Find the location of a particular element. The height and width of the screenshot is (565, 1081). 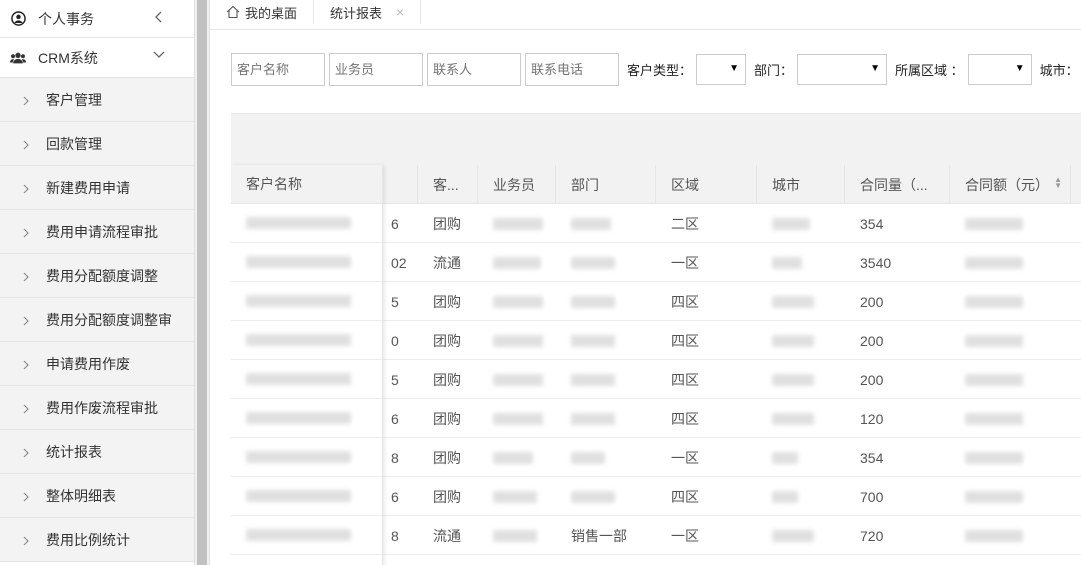

menu-group-label: CRM系统 is located at coordinates (68, 57).